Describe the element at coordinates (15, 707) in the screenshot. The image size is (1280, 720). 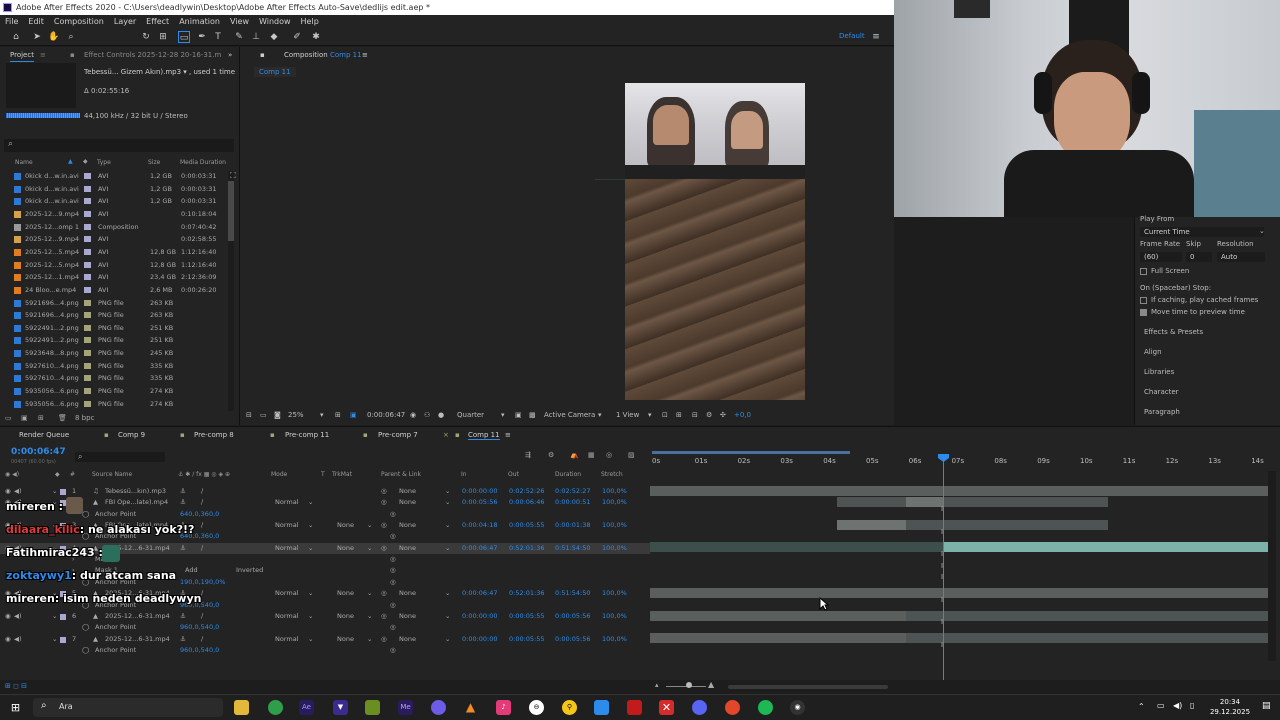
I see `windows-start-icon: ⊞` at that location.